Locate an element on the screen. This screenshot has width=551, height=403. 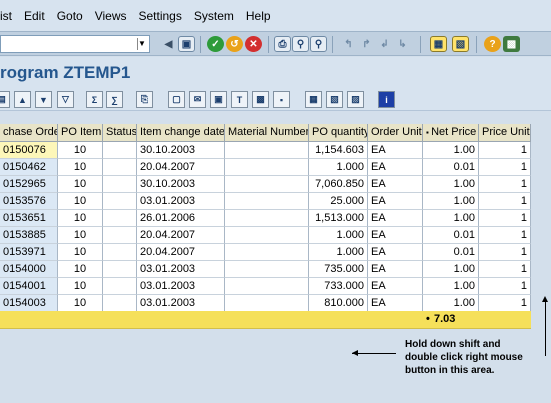
filter-icon: ▼ is located at coordinates (43, 99).